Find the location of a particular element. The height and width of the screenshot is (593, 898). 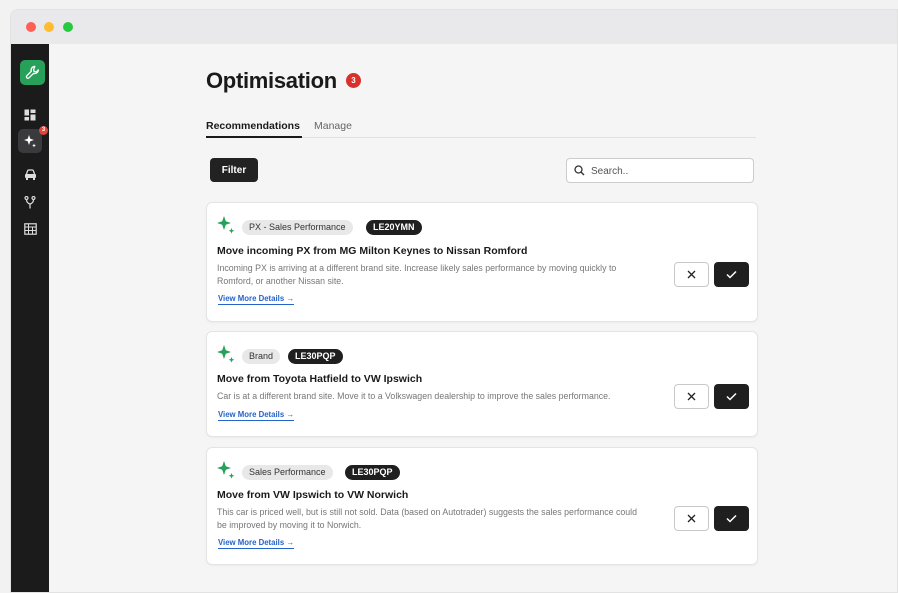

sidebar-notification-badge: 3 is located at coordinates (43, 130).